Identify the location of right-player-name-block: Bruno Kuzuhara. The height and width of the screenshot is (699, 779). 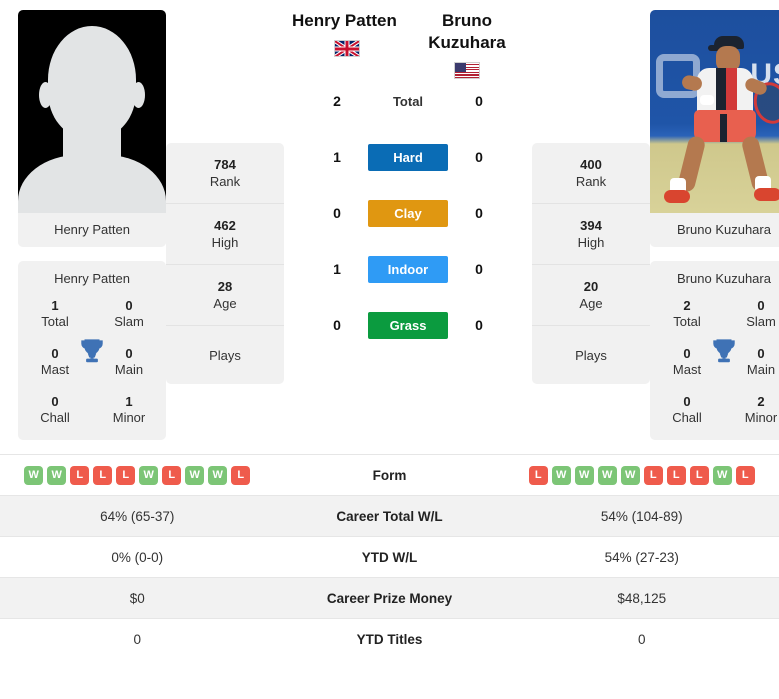
(467, 44).